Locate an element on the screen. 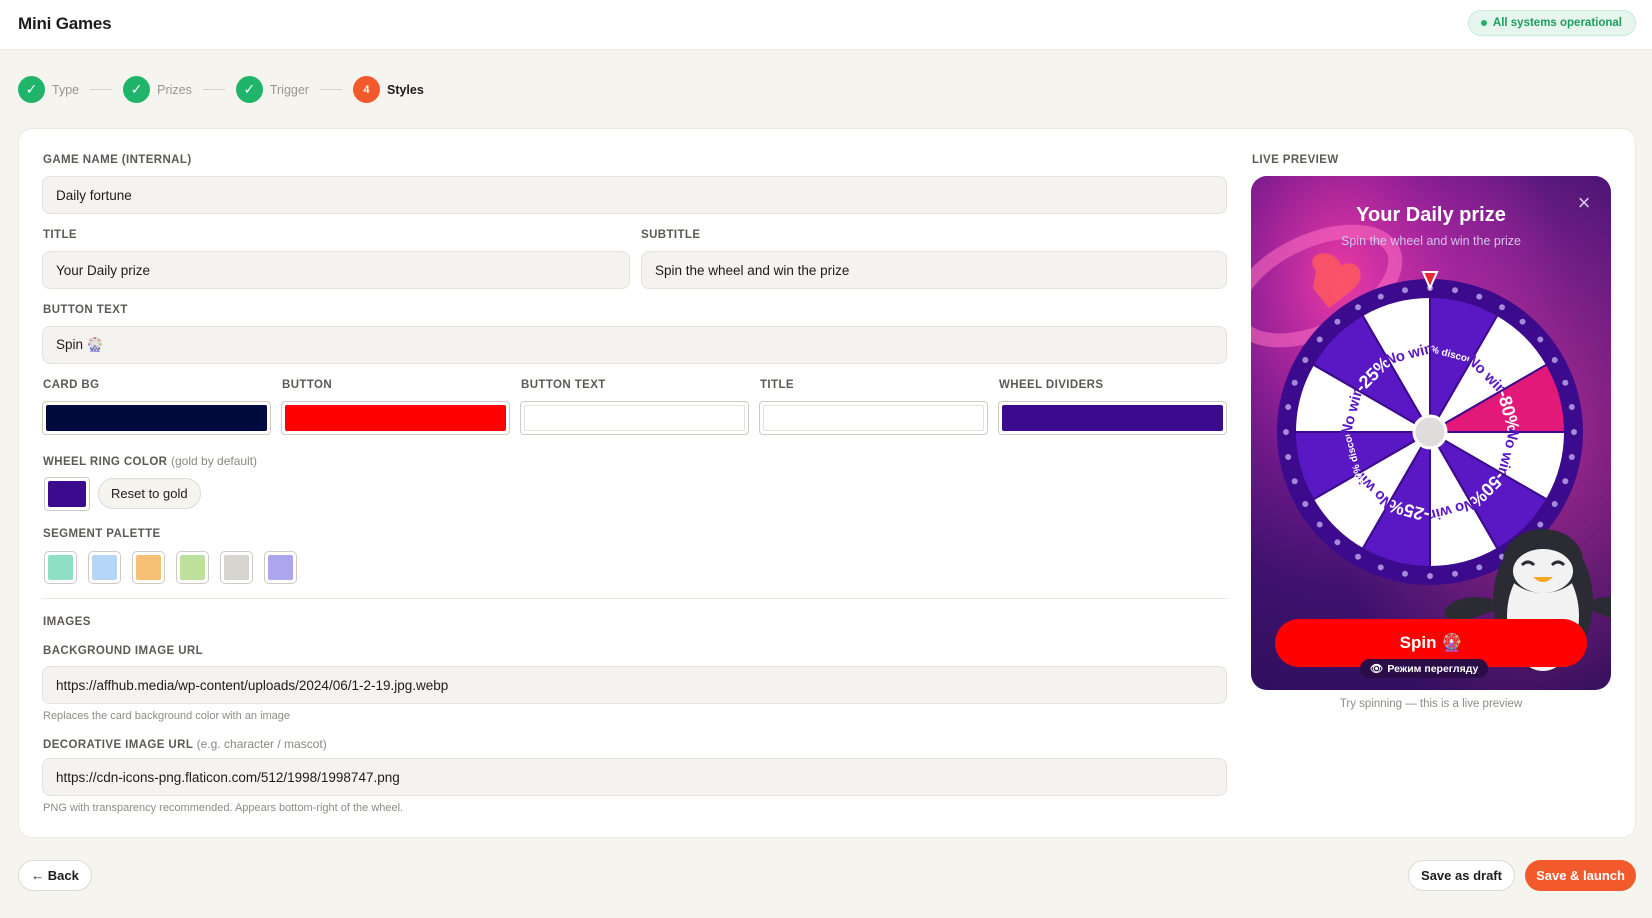 The image size is (1652, 918). button-text-input: Spin 🎡 is located at coordinates (634, 345).